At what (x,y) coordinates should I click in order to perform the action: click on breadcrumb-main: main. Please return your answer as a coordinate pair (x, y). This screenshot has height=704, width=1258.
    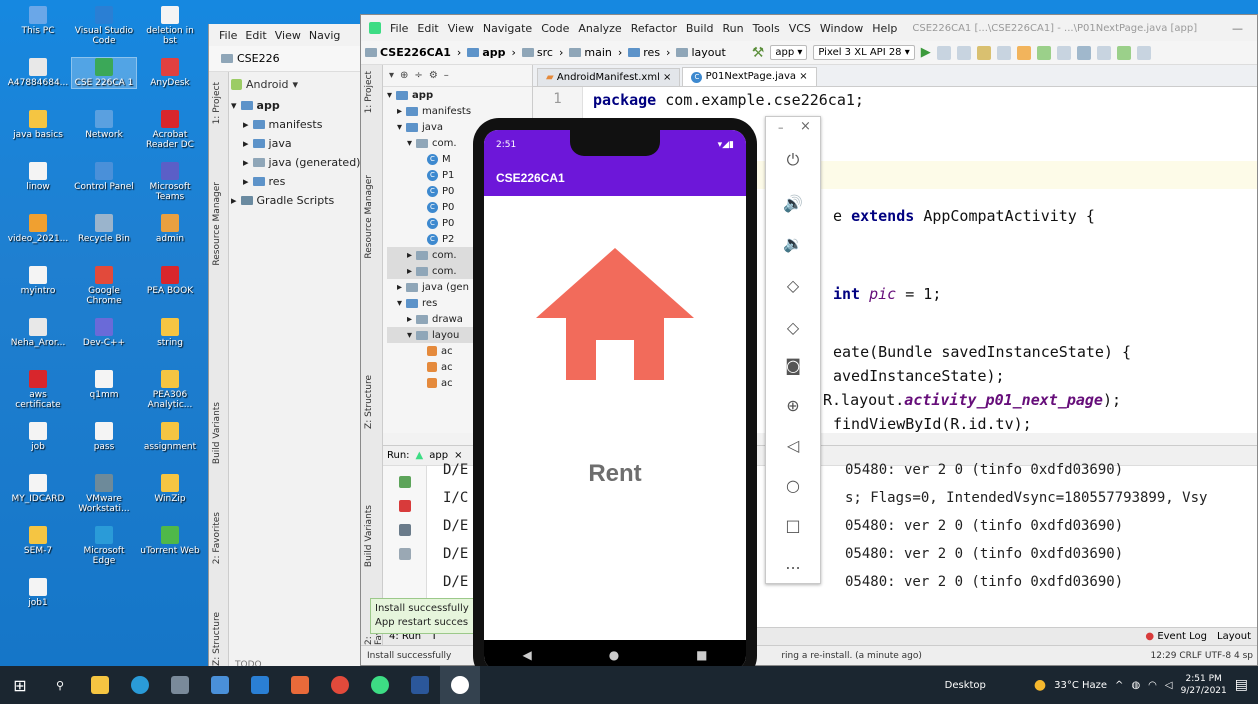
    Looking at the image, I should click on (590, 52).